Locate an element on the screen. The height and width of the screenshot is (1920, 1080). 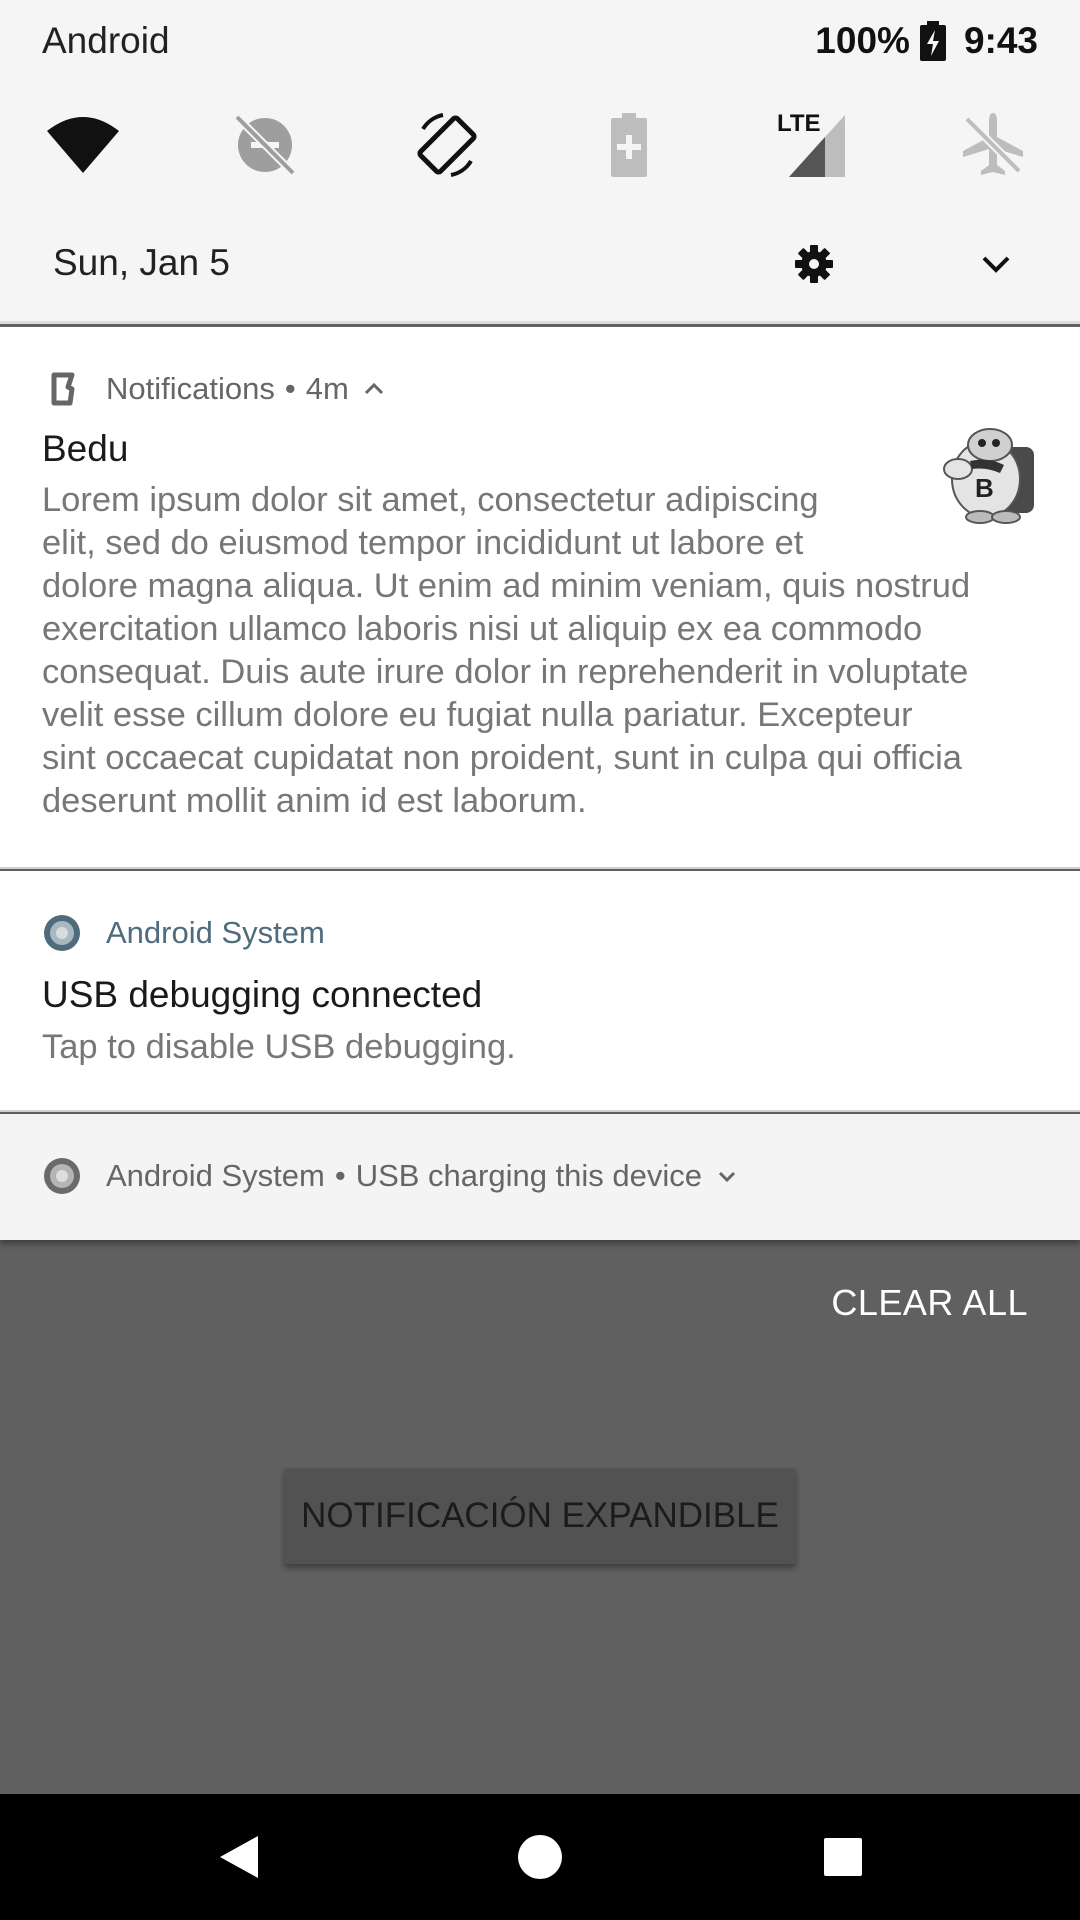
home-icon is located at coordinates (540, 1857).